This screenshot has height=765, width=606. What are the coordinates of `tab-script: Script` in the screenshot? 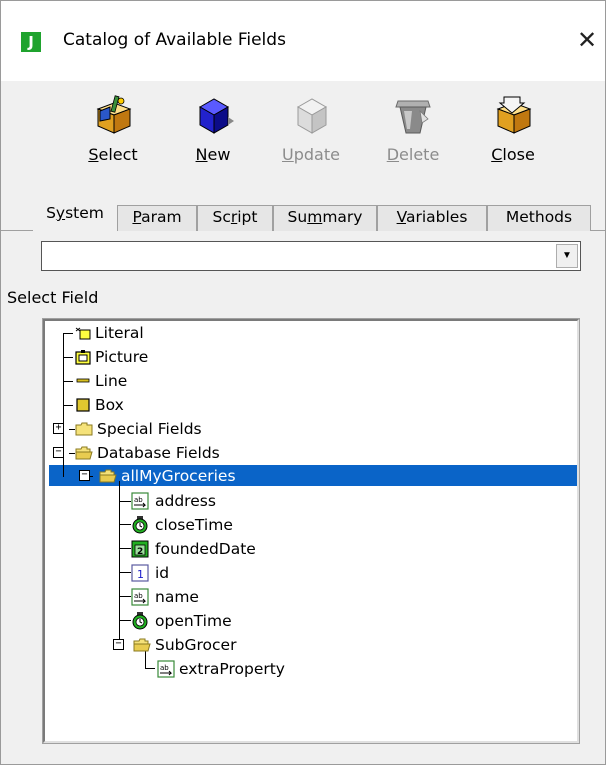 It's located at (235, 218).